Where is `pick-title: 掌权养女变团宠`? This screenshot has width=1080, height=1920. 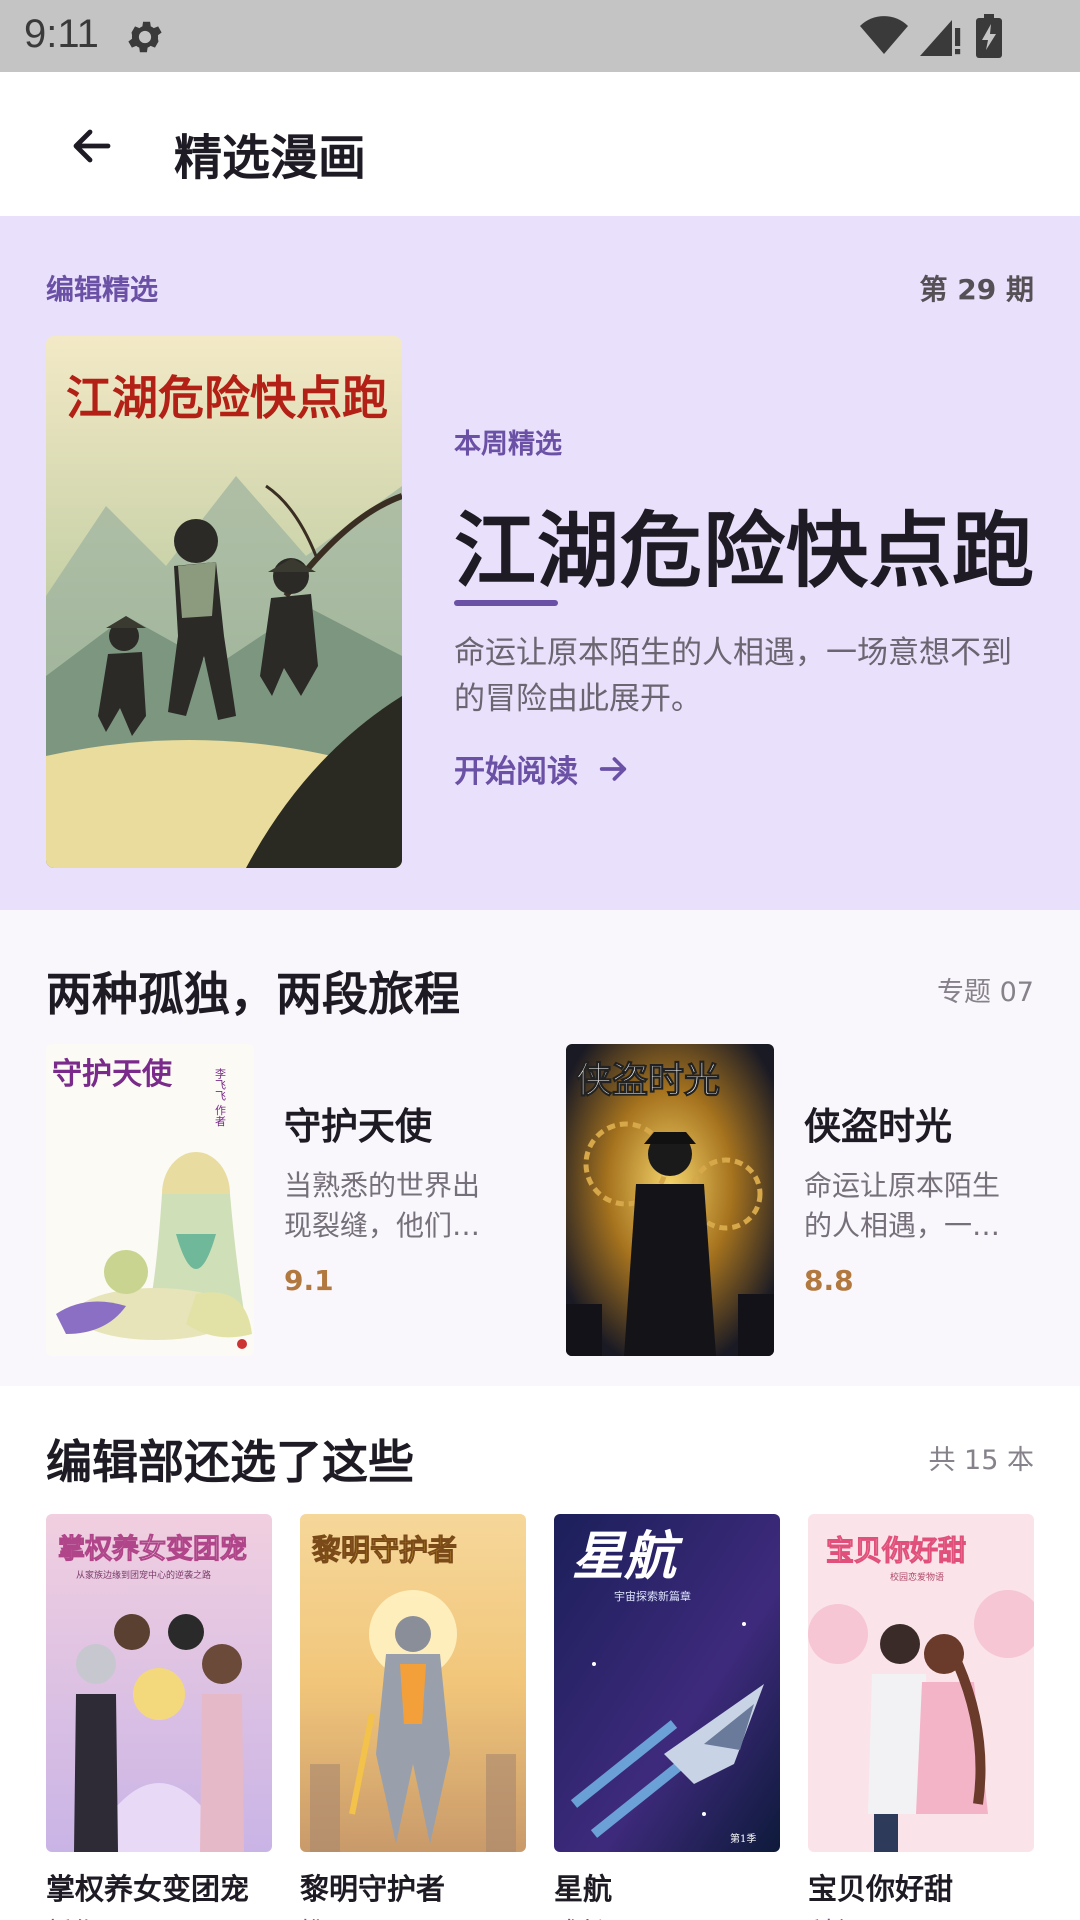 pick-title: 掌权养女变团宠 is located at coordinates (148, 1889).